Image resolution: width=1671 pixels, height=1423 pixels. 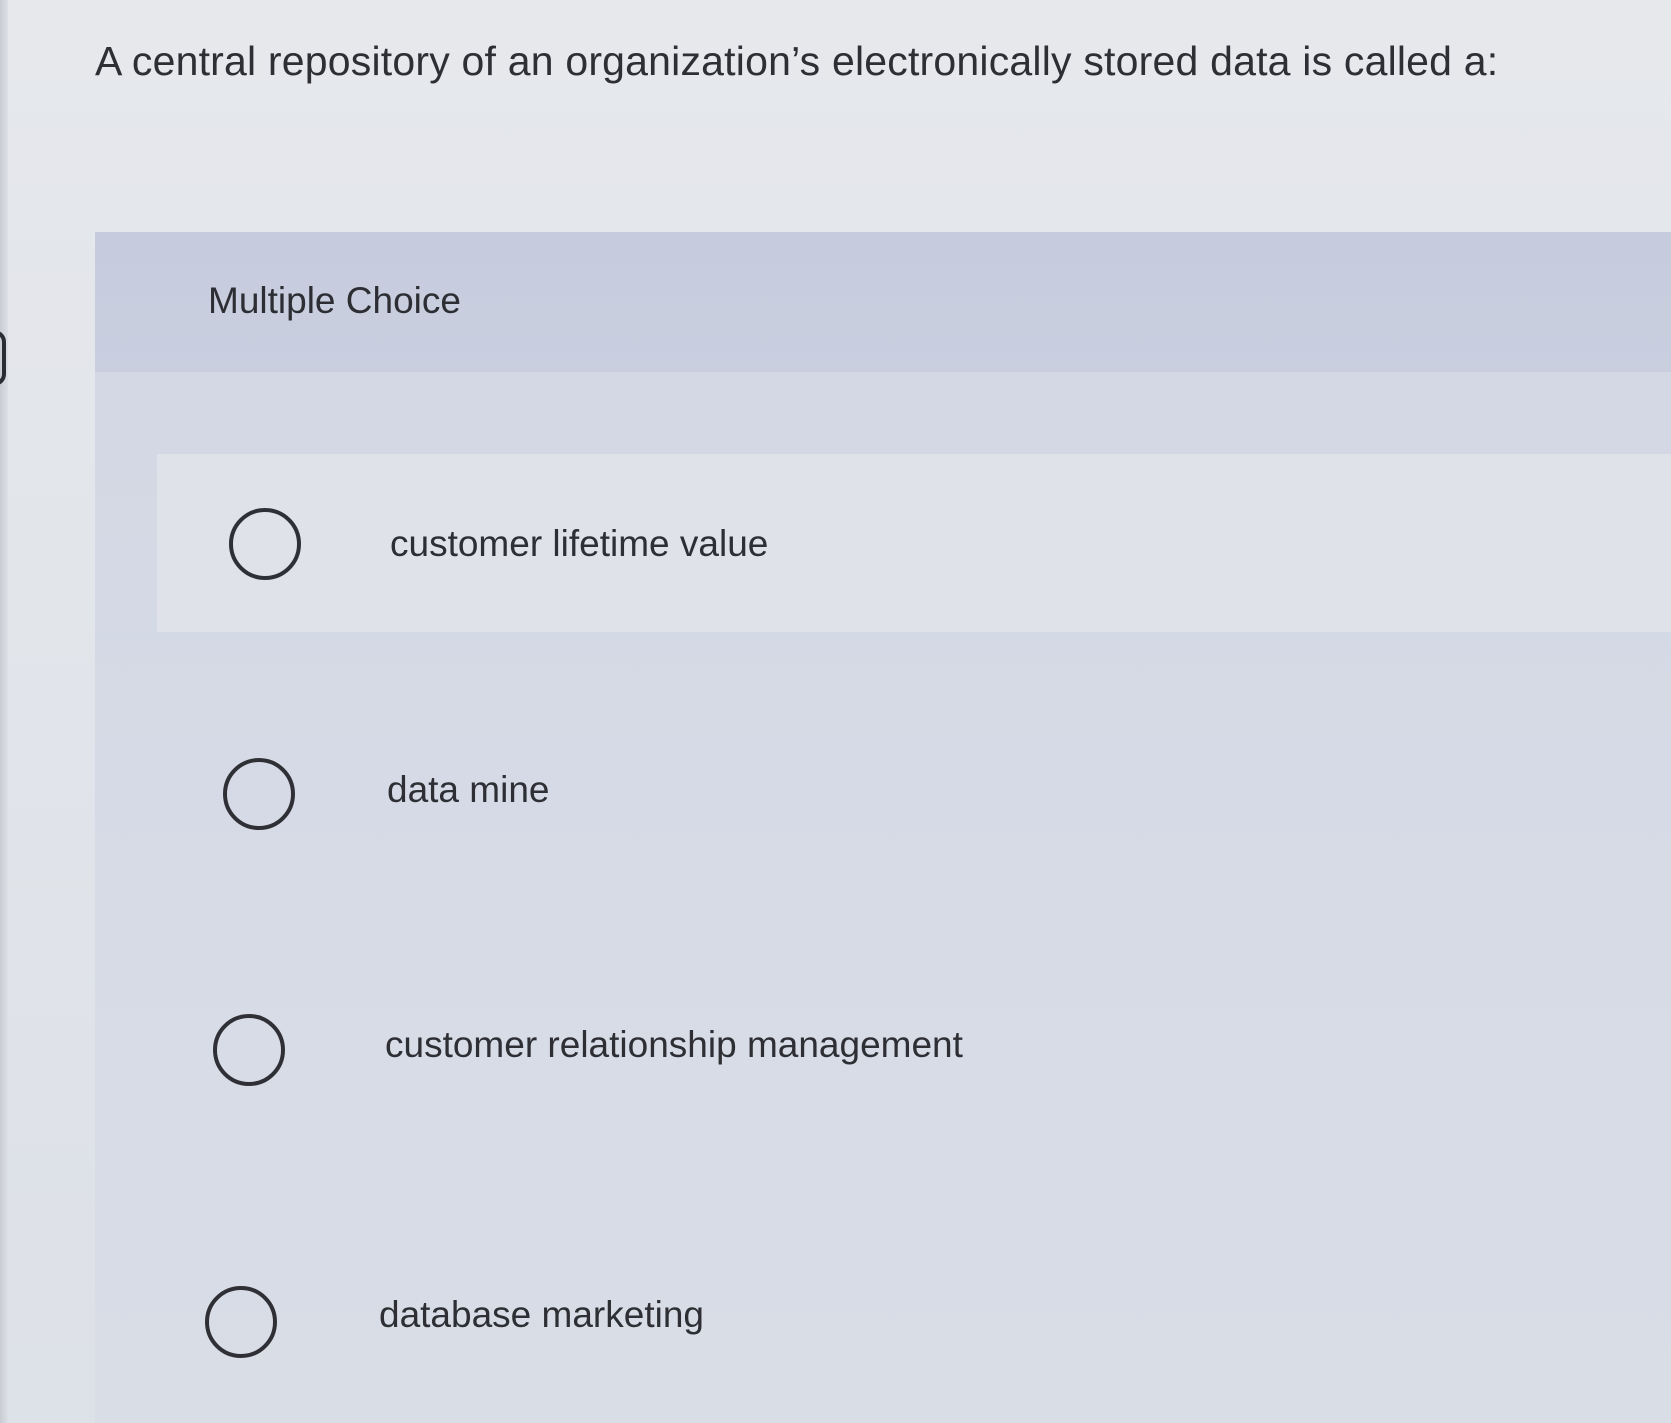 I want to click on answer-option-1: customer lifetime value, so click(x=914, y=543).